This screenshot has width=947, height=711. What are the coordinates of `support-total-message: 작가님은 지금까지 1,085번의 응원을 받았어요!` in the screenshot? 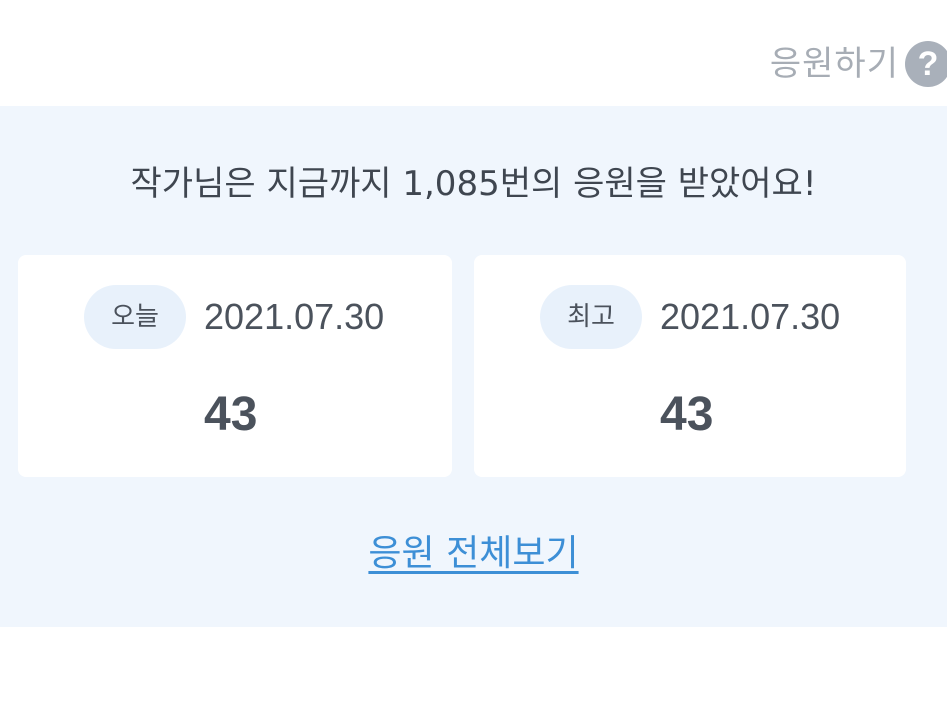 It's located at (473, 184).